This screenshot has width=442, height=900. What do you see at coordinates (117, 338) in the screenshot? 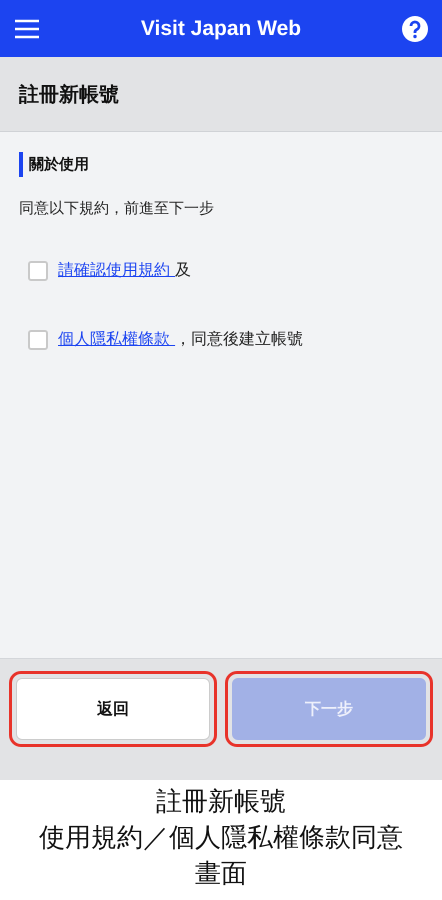
I see `terms-link: 個人隱私權條款` at bounding box center [117, 338].